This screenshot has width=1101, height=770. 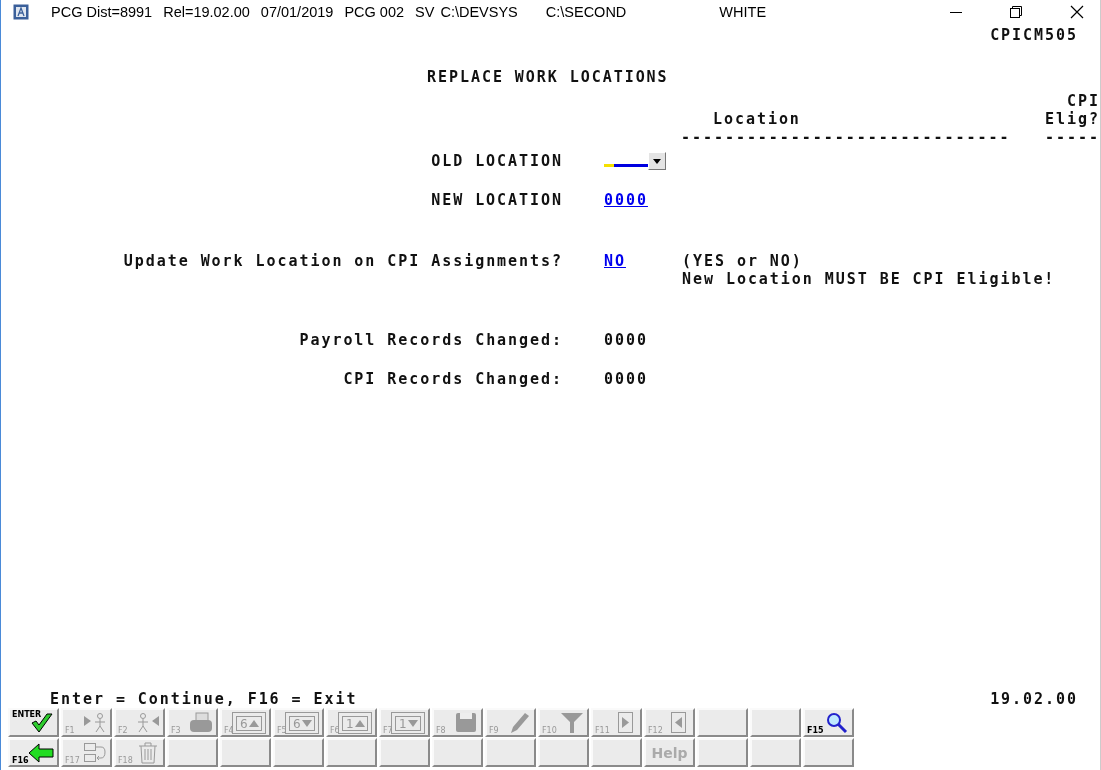 I want to click on field-label: Payroll Records Changed:, so click(x=431, y=340).